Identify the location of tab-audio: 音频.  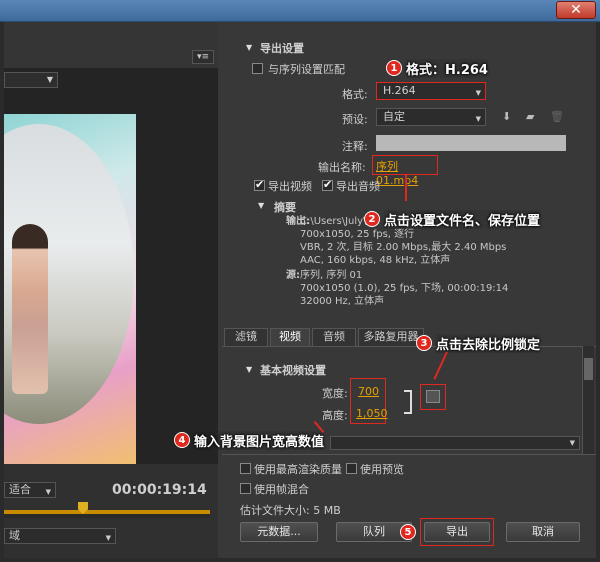
(334, 337).